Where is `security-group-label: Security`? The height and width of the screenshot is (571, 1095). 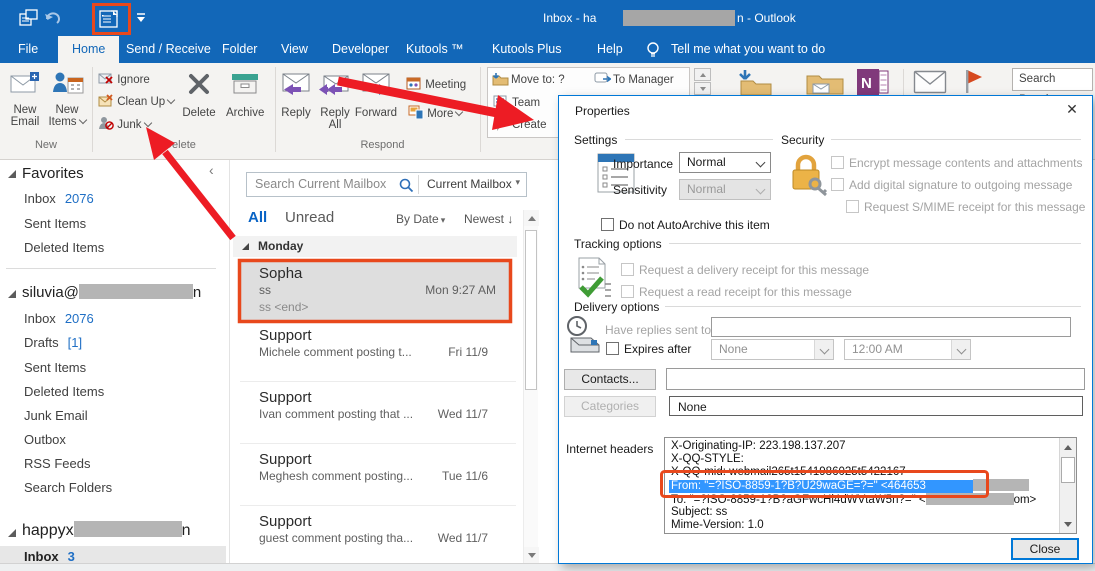 security-group-label: Security is located at coordinates (803, 140).